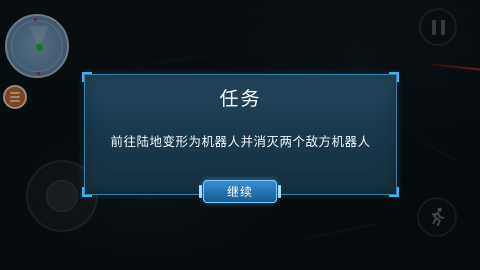  Describe the element at coordinates (240, 141) in the screenshot. I see `mission-description: 前往陆地变形为机器人并消灭两个敌方机器人` at that location.